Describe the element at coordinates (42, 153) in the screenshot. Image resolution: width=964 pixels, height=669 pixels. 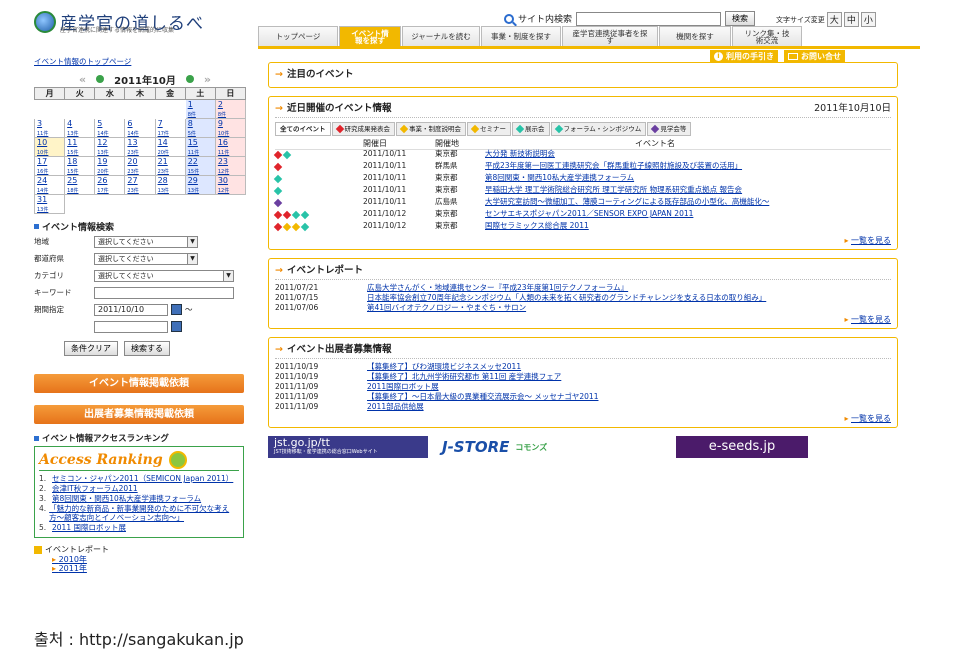
I see `day-event-count: 10件` at that location.